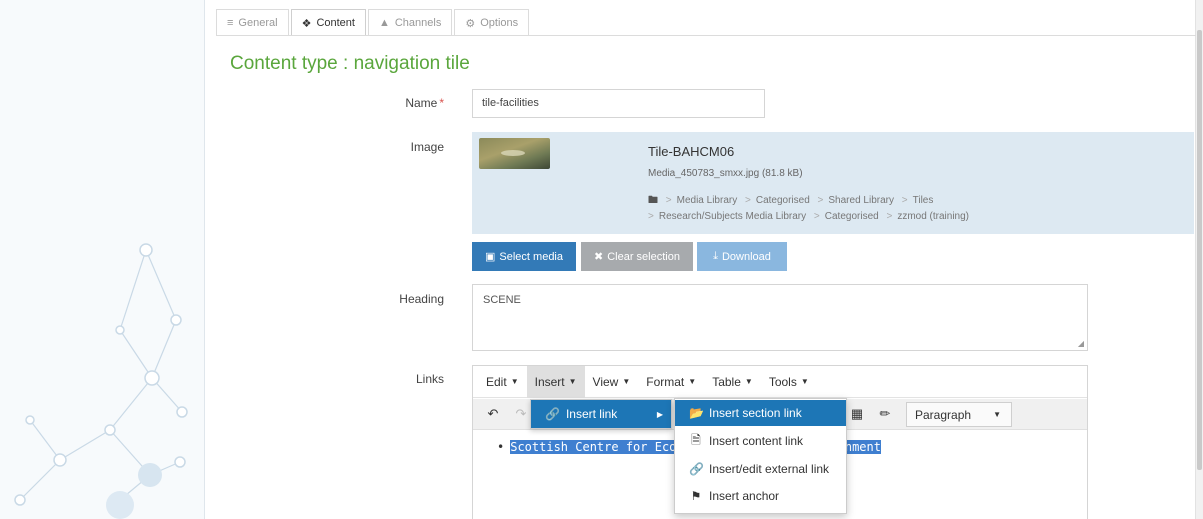 The width and height of the screenshot is (1203, 519). I want to click on menu-label: Table, so click(726, 381).